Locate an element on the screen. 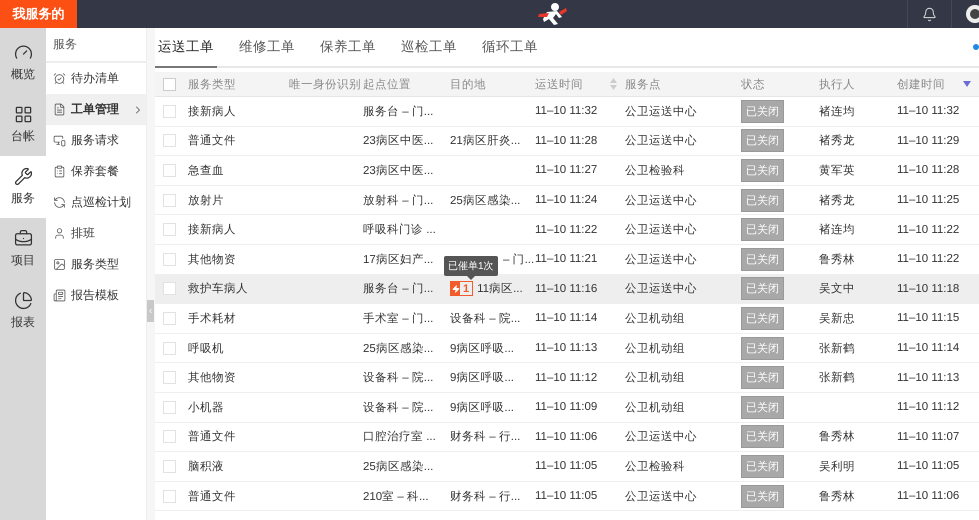 The width and height of the screenshot is (979, 520). table-cell: 11–10 11:22 is located at coordinates (928, 259).